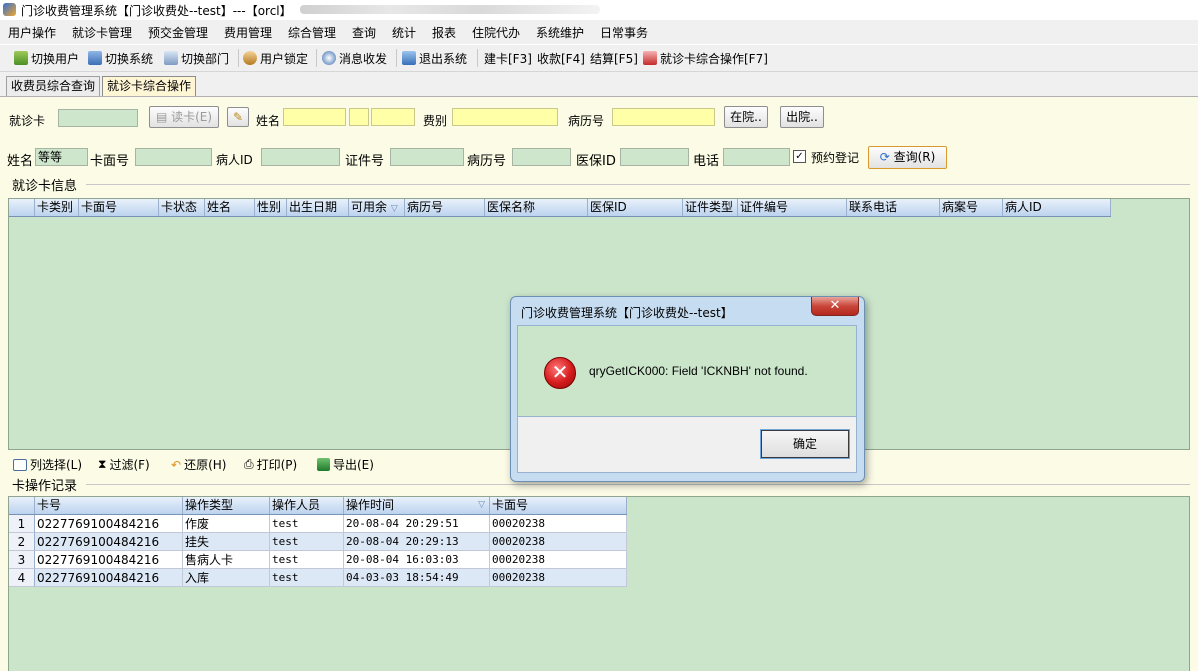  I want to click on export-button: 导出(E), so click(345, 464).